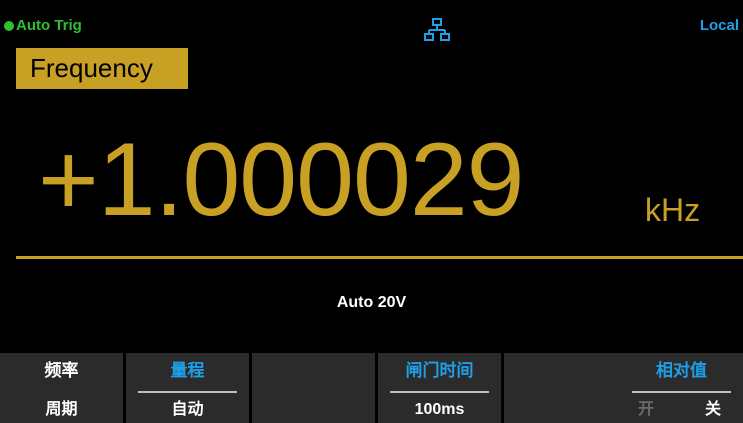 The width and height of the screenshot is (743, 423). What do you see at coordinates (187, 409) in the screenshot?
I see `softkey-value: 自动` at bounding box center [187, 409].